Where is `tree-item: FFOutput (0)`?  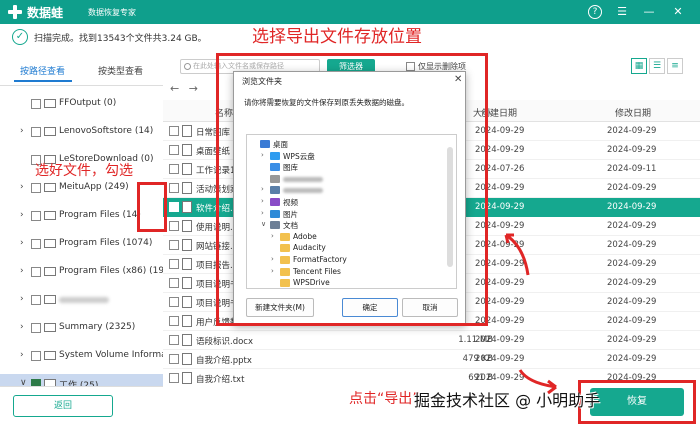 tree-item: FFOutput (0) is located at coordinates (81, 104).